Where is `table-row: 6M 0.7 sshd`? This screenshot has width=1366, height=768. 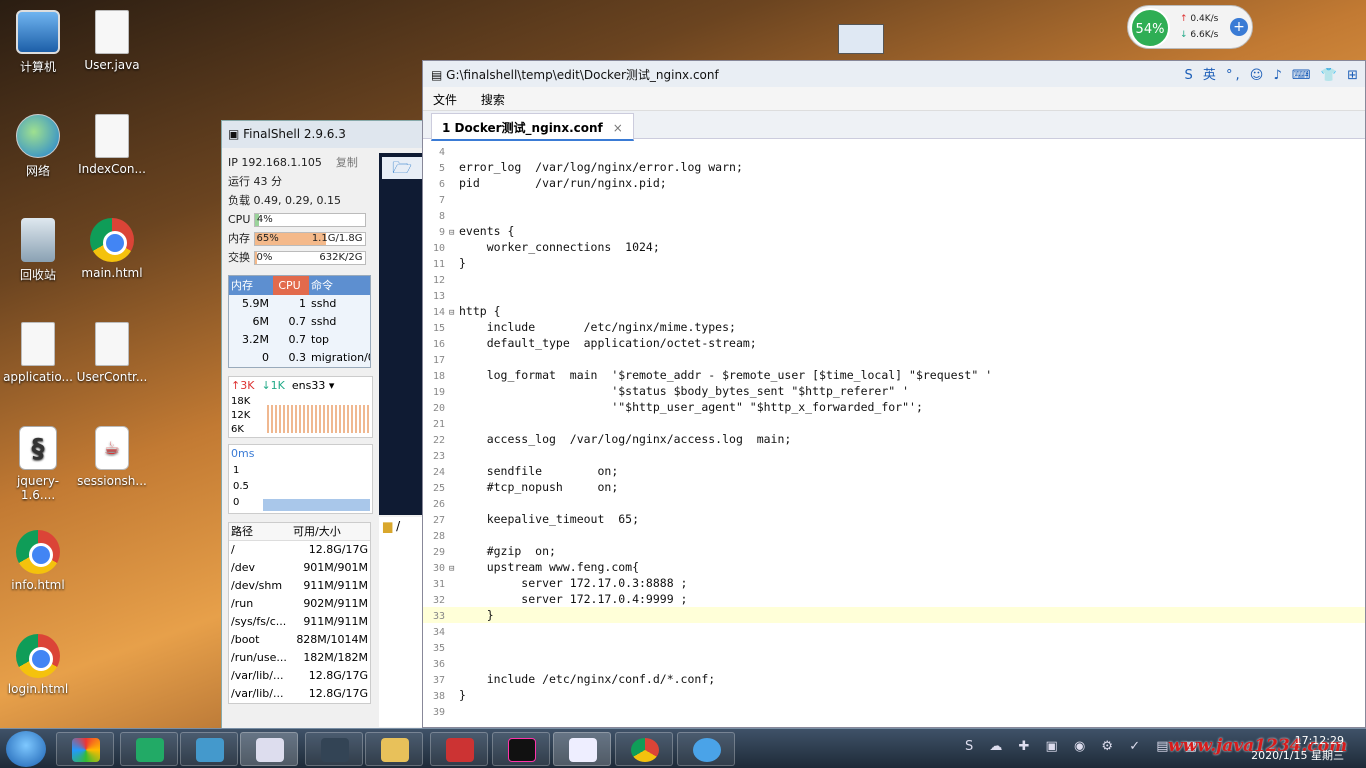
table-row: 6M 0.7 sshd is located at coordinates (299, 322).